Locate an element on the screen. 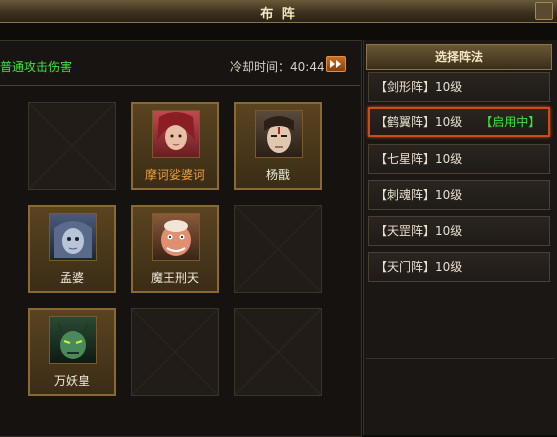 The image size is (557, 437). formation-slot-hero: 杨戬 is located at coordinates (278, 146).